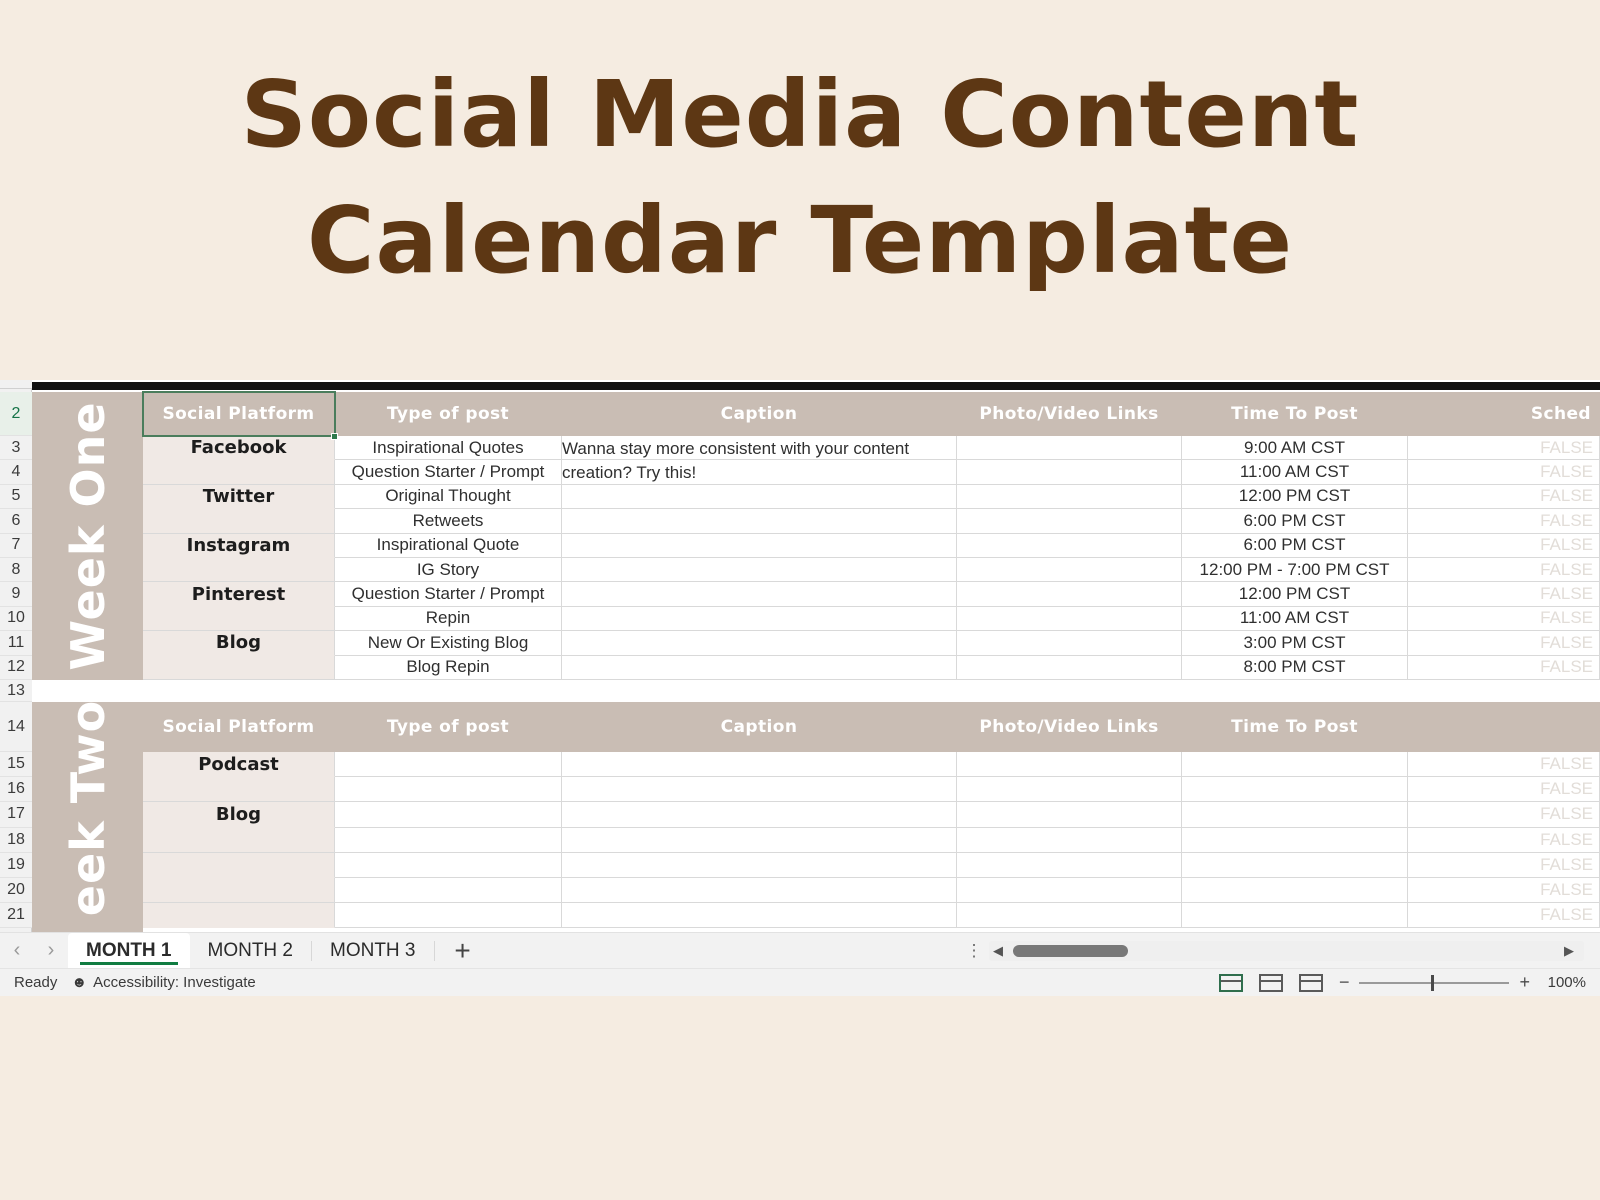 This screenshot has width=1600, height=1200. What do you see at coordinates (463, 951) in the screenshot?
I see `add-sheet-button: +` at bounding box center [463, 951].